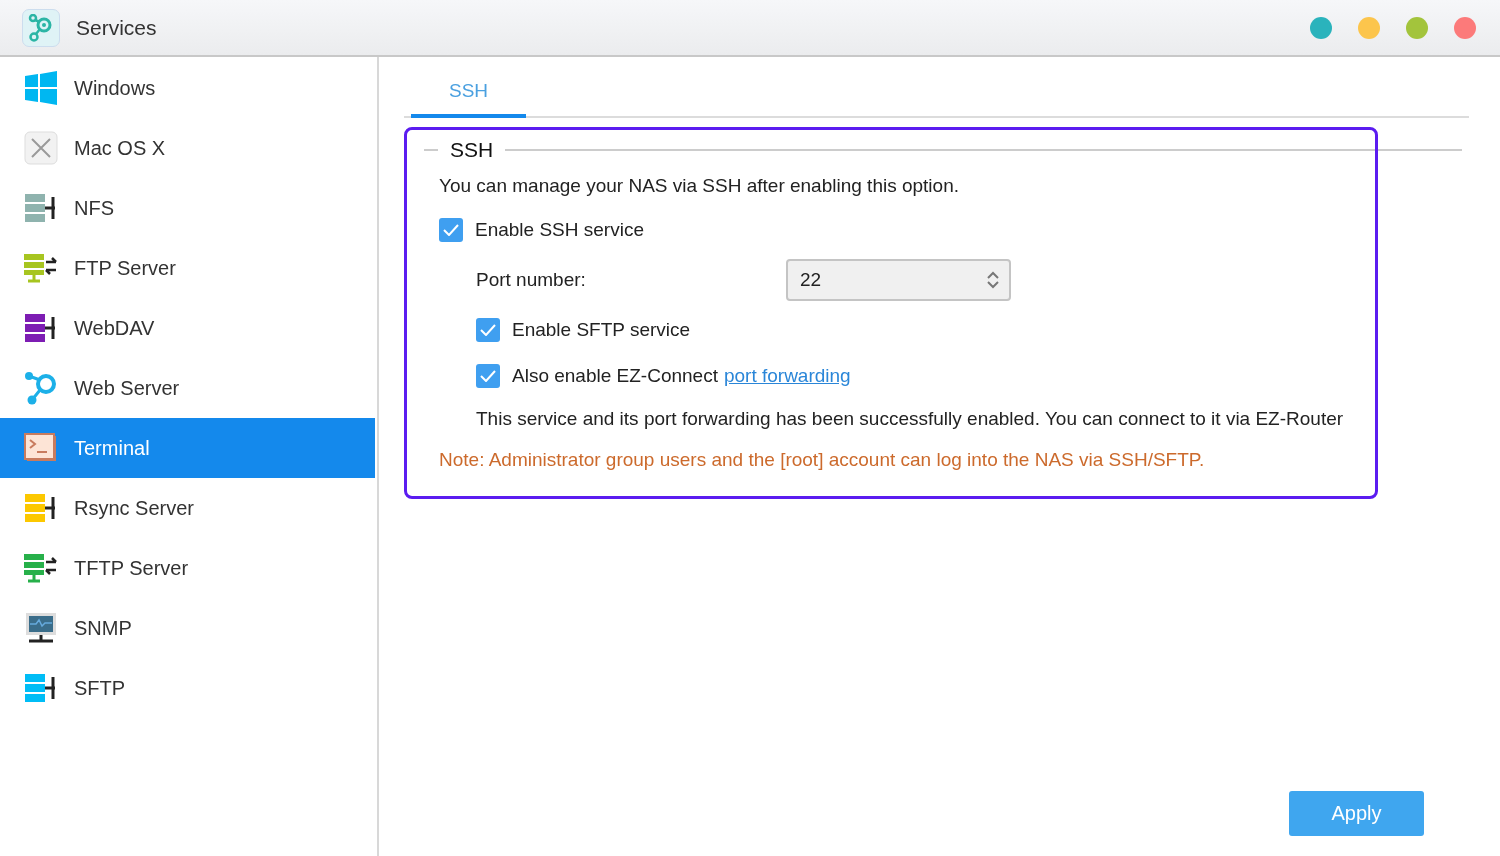  Describe the element at coordinates (41, 148) in the screenshot. I see `x-icon` at that location.